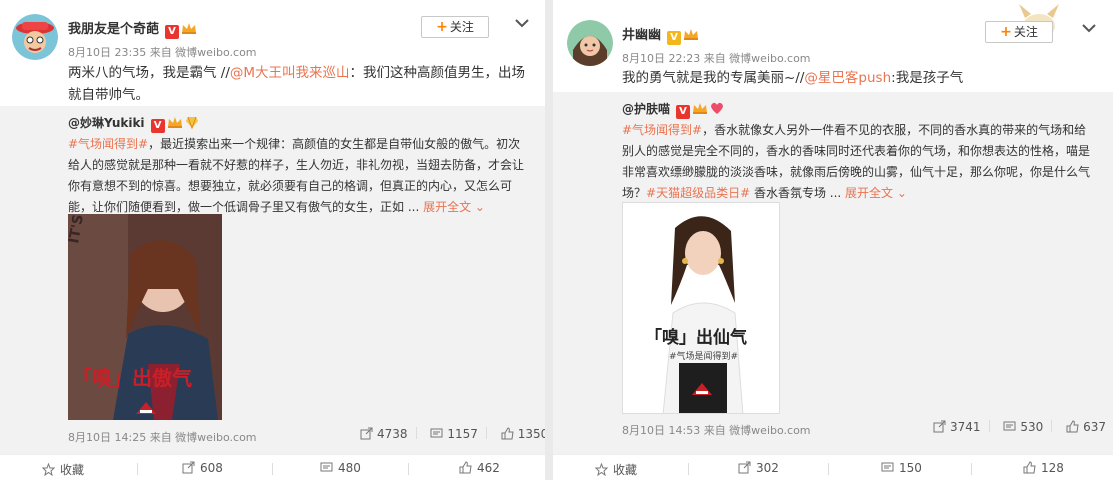 The height and width of the screenshot is (480, 1113). I want to click on action-bar: 收藏 608 480 462, so click(272, 467).